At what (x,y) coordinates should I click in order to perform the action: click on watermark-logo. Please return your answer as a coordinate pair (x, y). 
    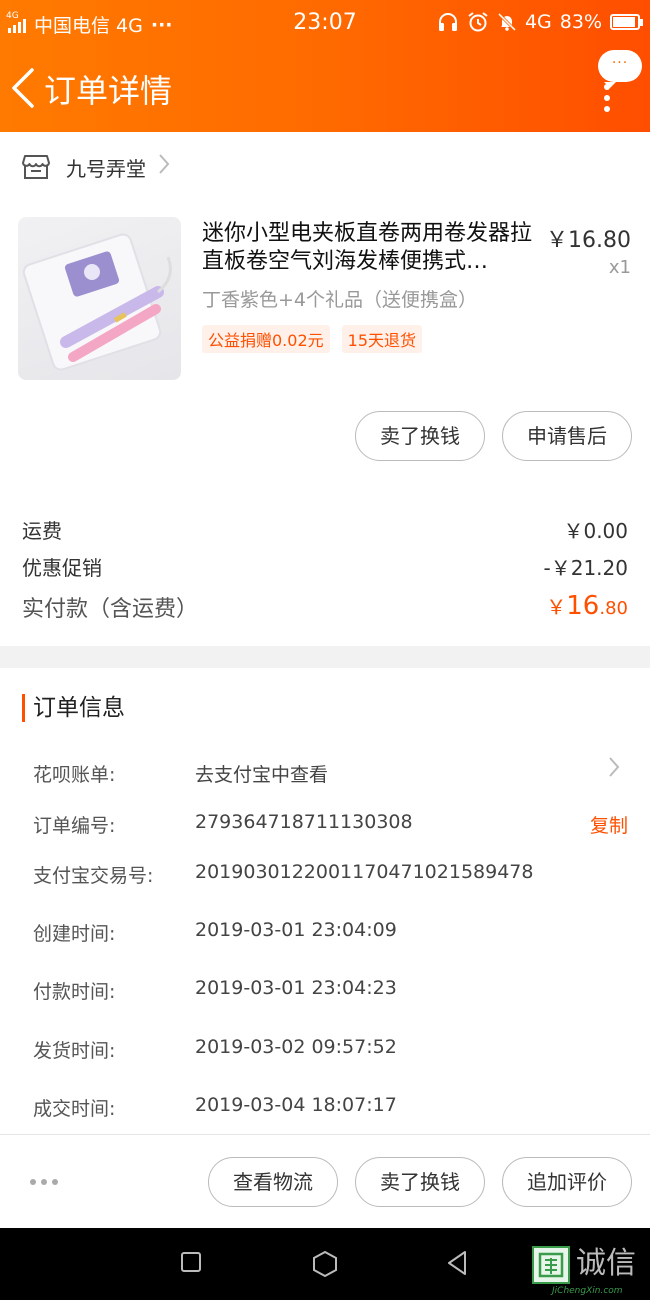
    Looking at the image, I should click on (551, 1265).